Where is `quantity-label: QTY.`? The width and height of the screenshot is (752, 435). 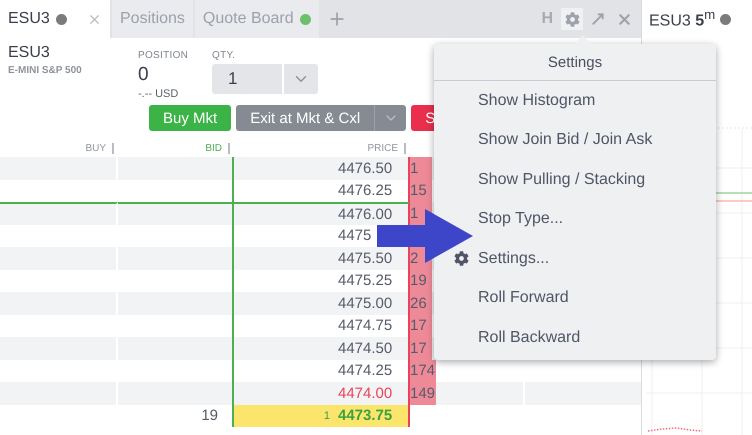
quantity-label: QTY. is located at coordinates (224, 55).